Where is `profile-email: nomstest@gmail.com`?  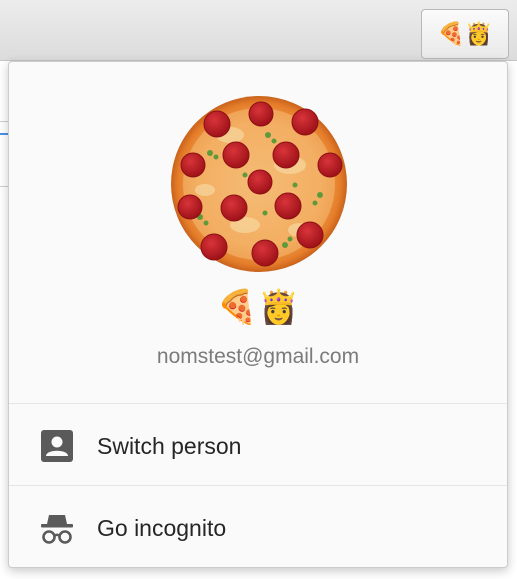 profile-email: nomstest@gmail.com is located at coordinates (258, 356).